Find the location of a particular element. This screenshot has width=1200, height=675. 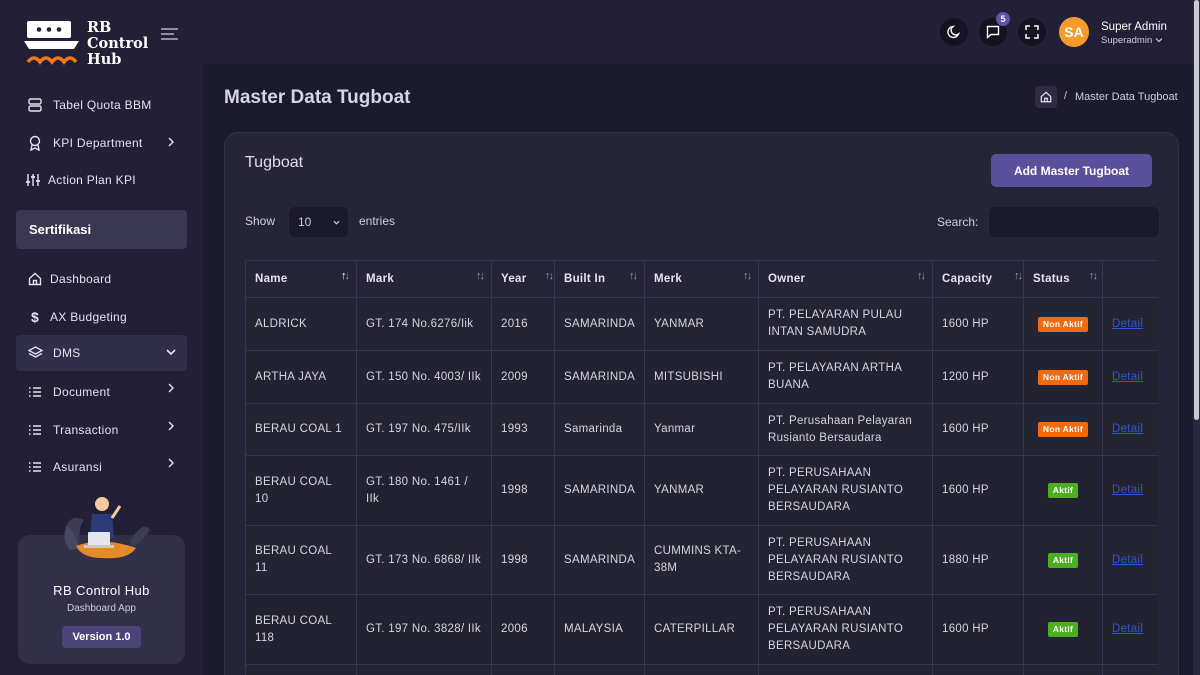

sidebar-item-dashboard: Dashboard is located at coordinates (101, 279).